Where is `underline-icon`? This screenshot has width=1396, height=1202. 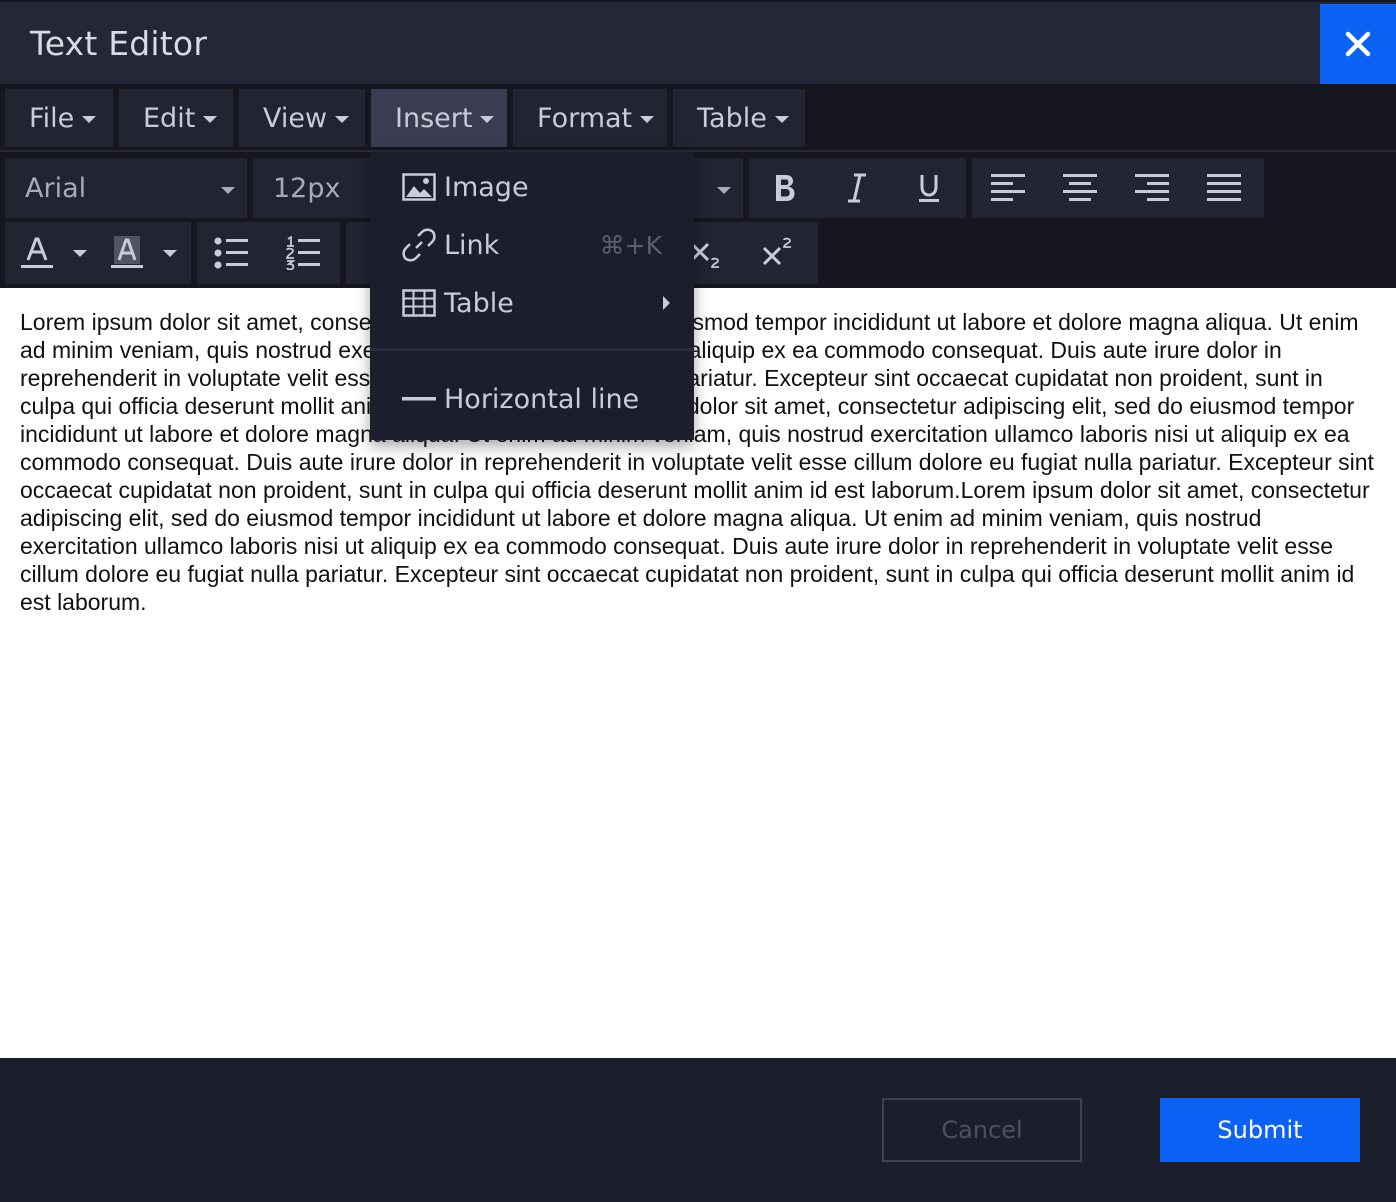
underline-icon is located at coordinates (929, 188).